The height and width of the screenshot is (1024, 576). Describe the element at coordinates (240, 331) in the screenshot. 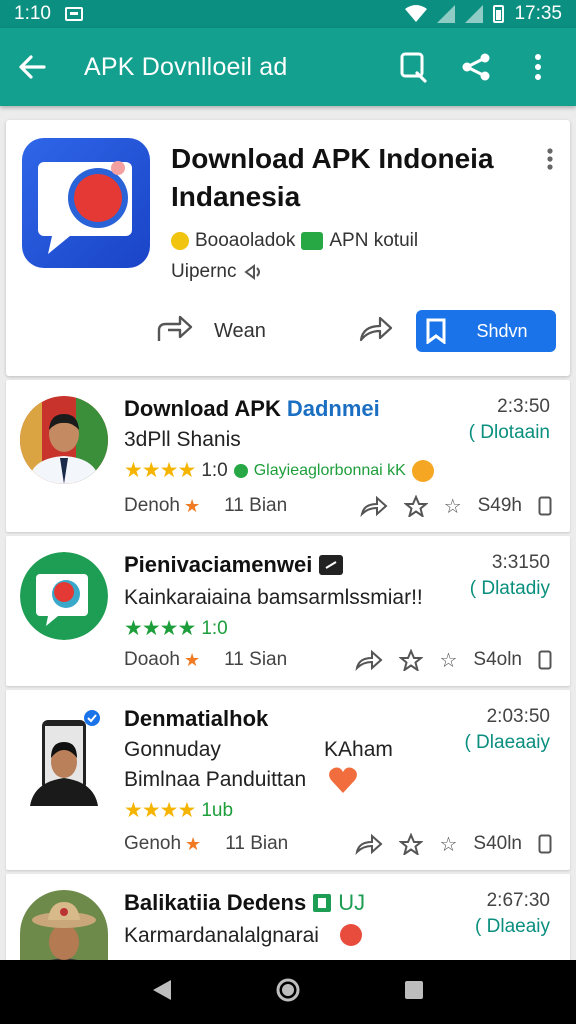

I see `action-label: Wean` at that location.